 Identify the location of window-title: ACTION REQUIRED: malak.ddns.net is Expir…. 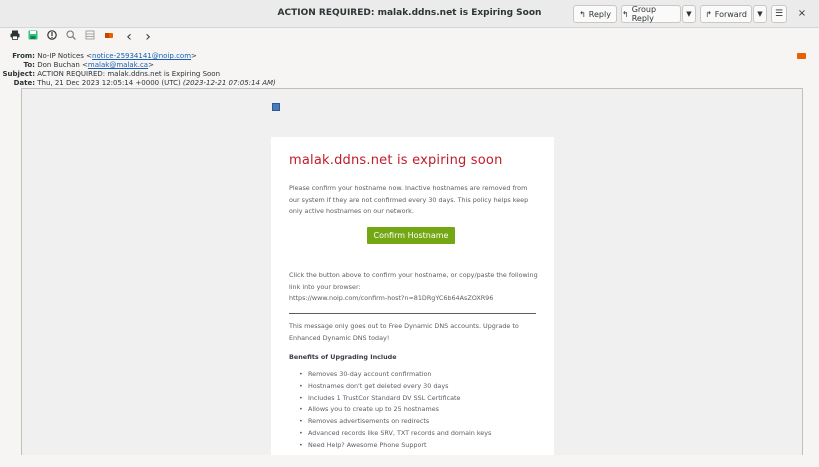
(409, 13).